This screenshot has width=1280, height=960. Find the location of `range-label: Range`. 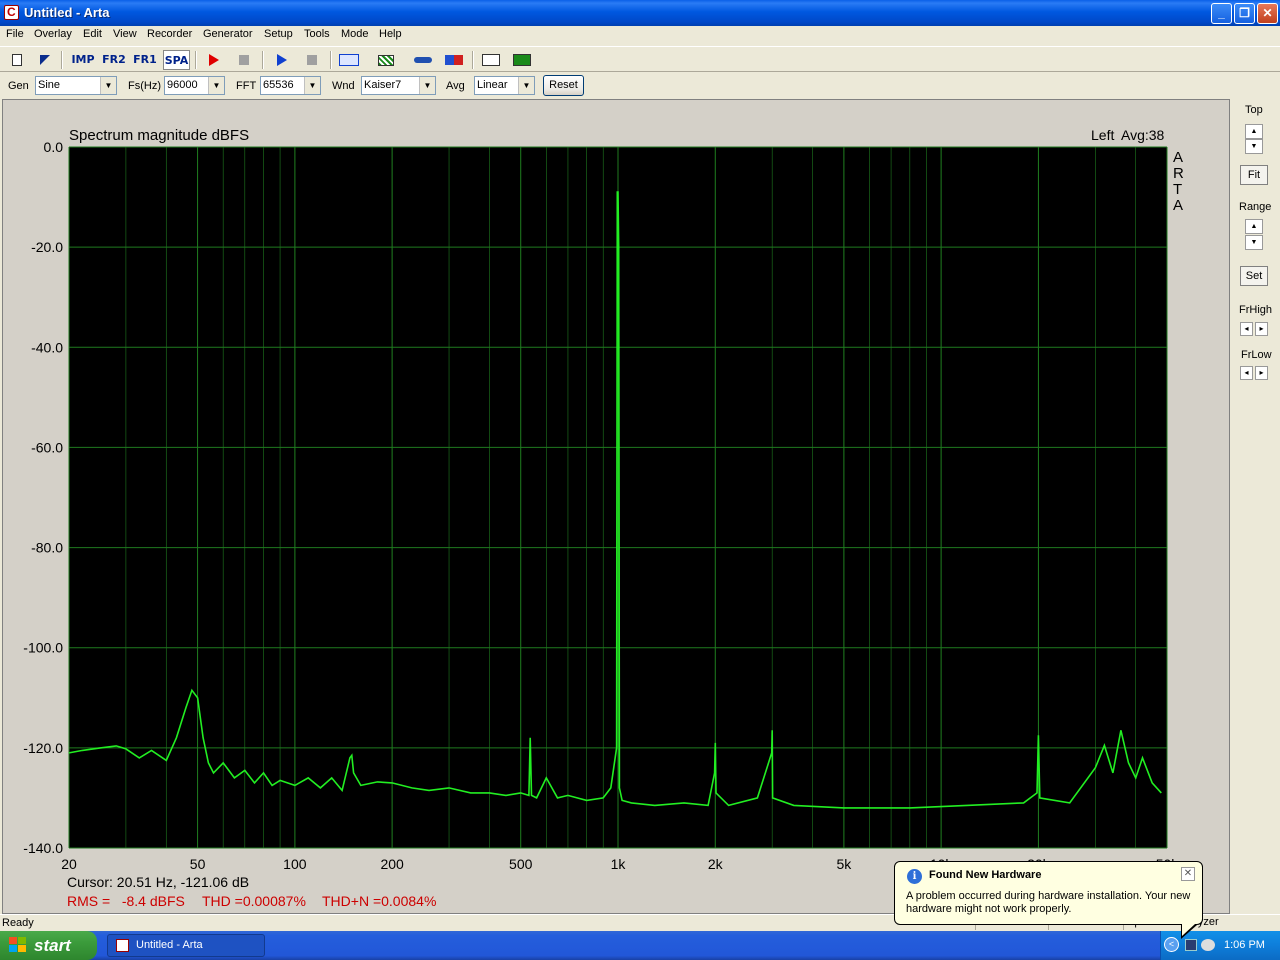

range-label: Range is located at coordinates (1255, 207).